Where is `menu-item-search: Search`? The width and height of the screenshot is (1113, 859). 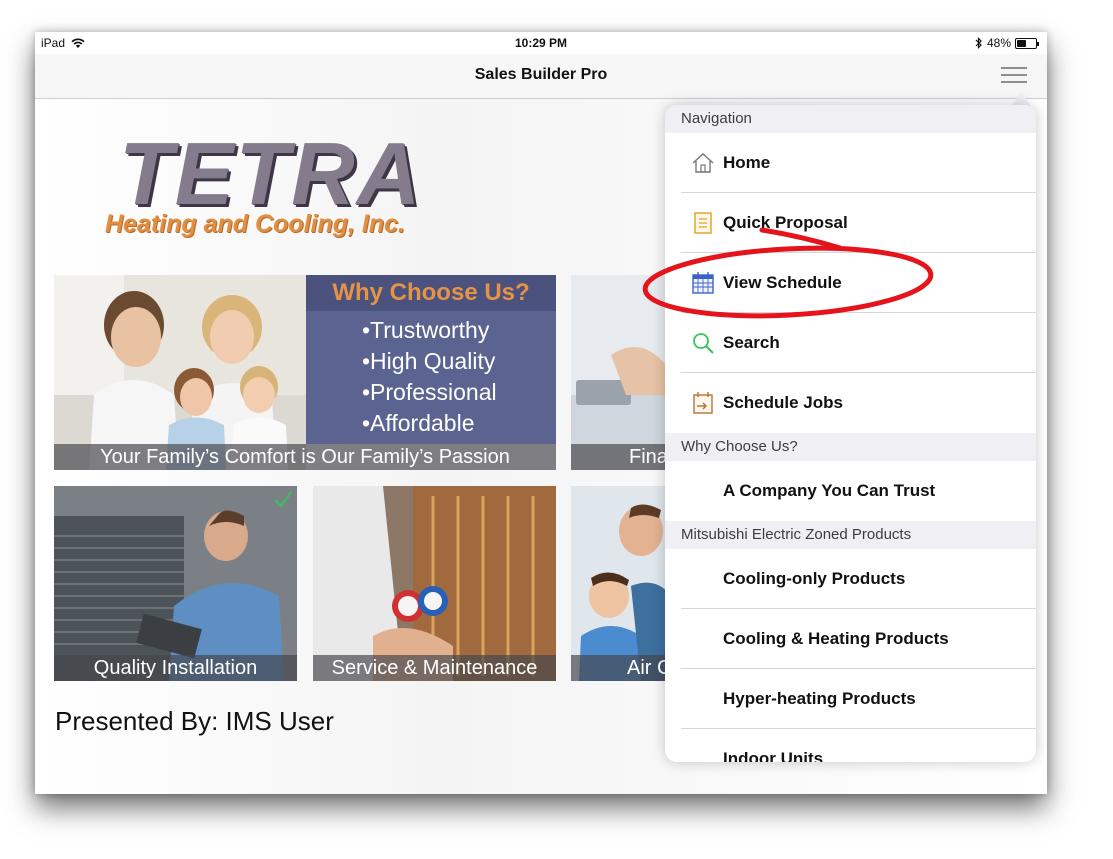
menu-item-search: Search is located at coordinates (850, 343).